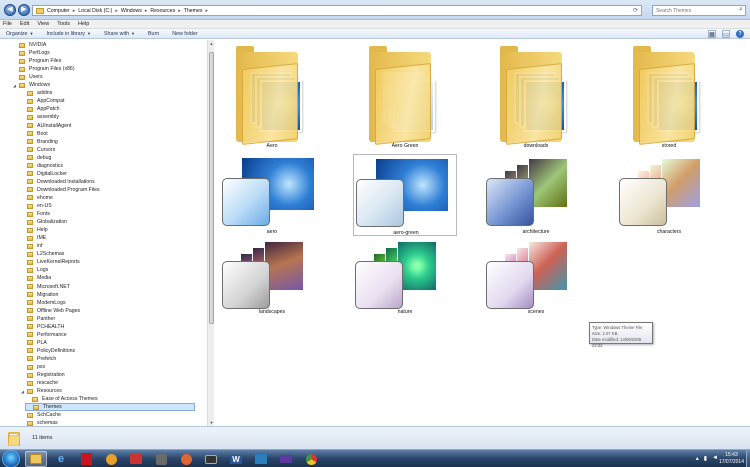 The image size is (750, 467). I want to click on folder-item: downloads, so click(536, 97).